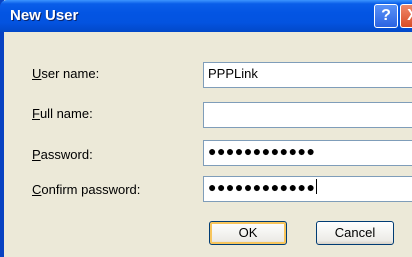  Describe the element at coordinates (206, 16) in the screenshot. I see `title-bar: New User ? X` at that location.